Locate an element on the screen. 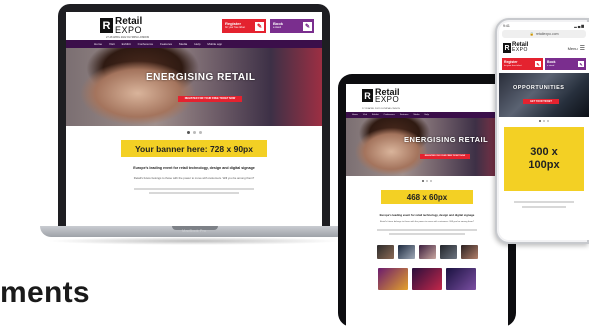  laptop-brand-label: MacBook Pro is located at coordinates (193, 230).